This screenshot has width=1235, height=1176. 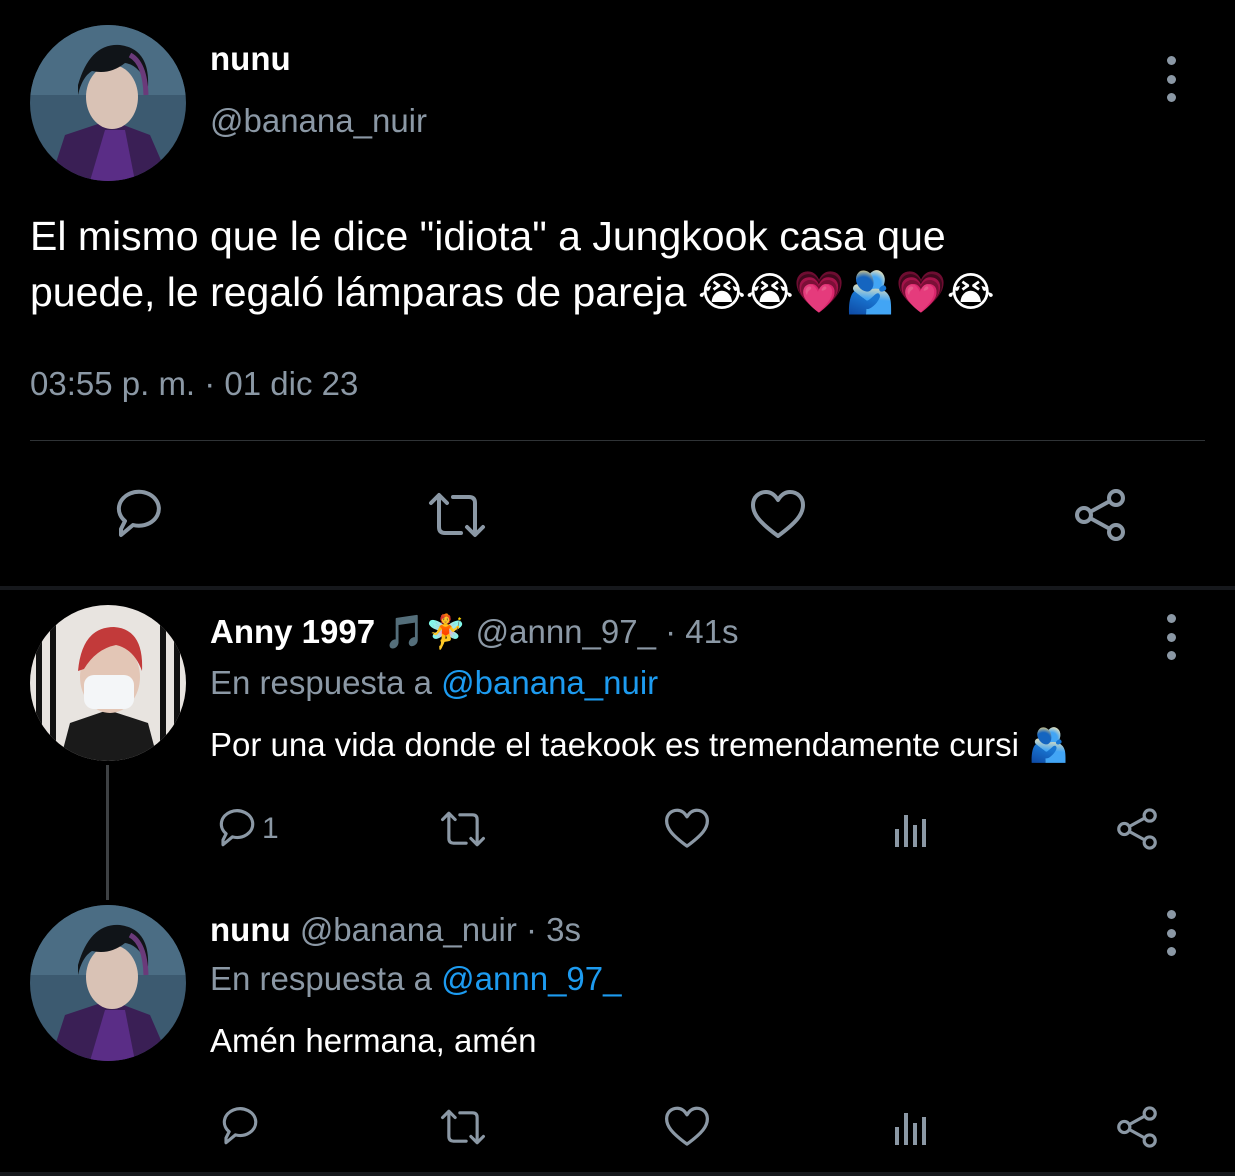 What do you see at coordinates (566, 631) in the screenshot?
I see `author-handle: @annn_97_` at bounding box center [566, 631].